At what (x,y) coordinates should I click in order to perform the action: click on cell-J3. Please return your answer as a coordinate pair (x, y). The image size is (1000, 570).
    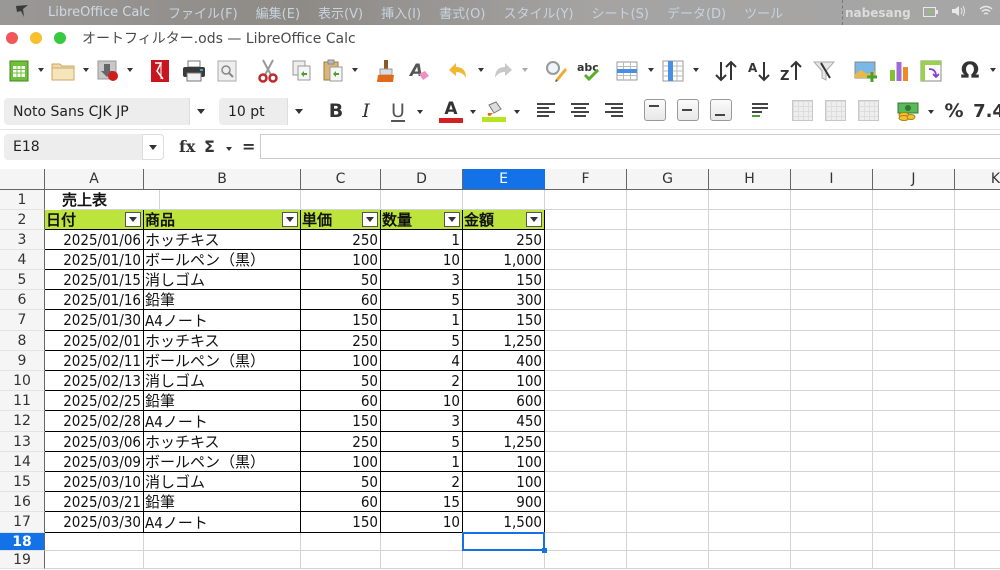
    Looking at the image, I should click on (914, 240).